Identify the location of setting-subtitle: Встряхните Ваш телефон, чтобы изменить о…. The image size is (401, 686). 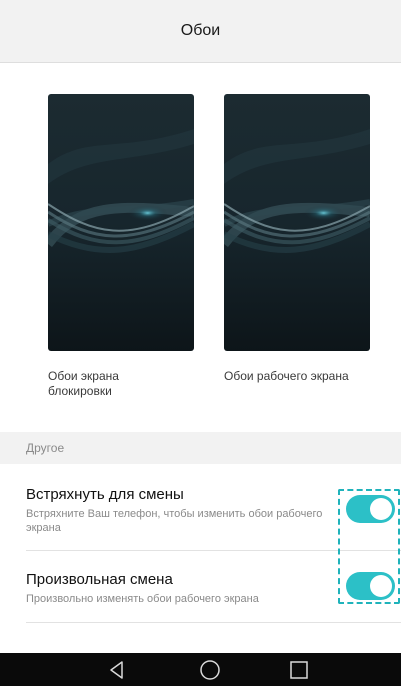
(174, 521).